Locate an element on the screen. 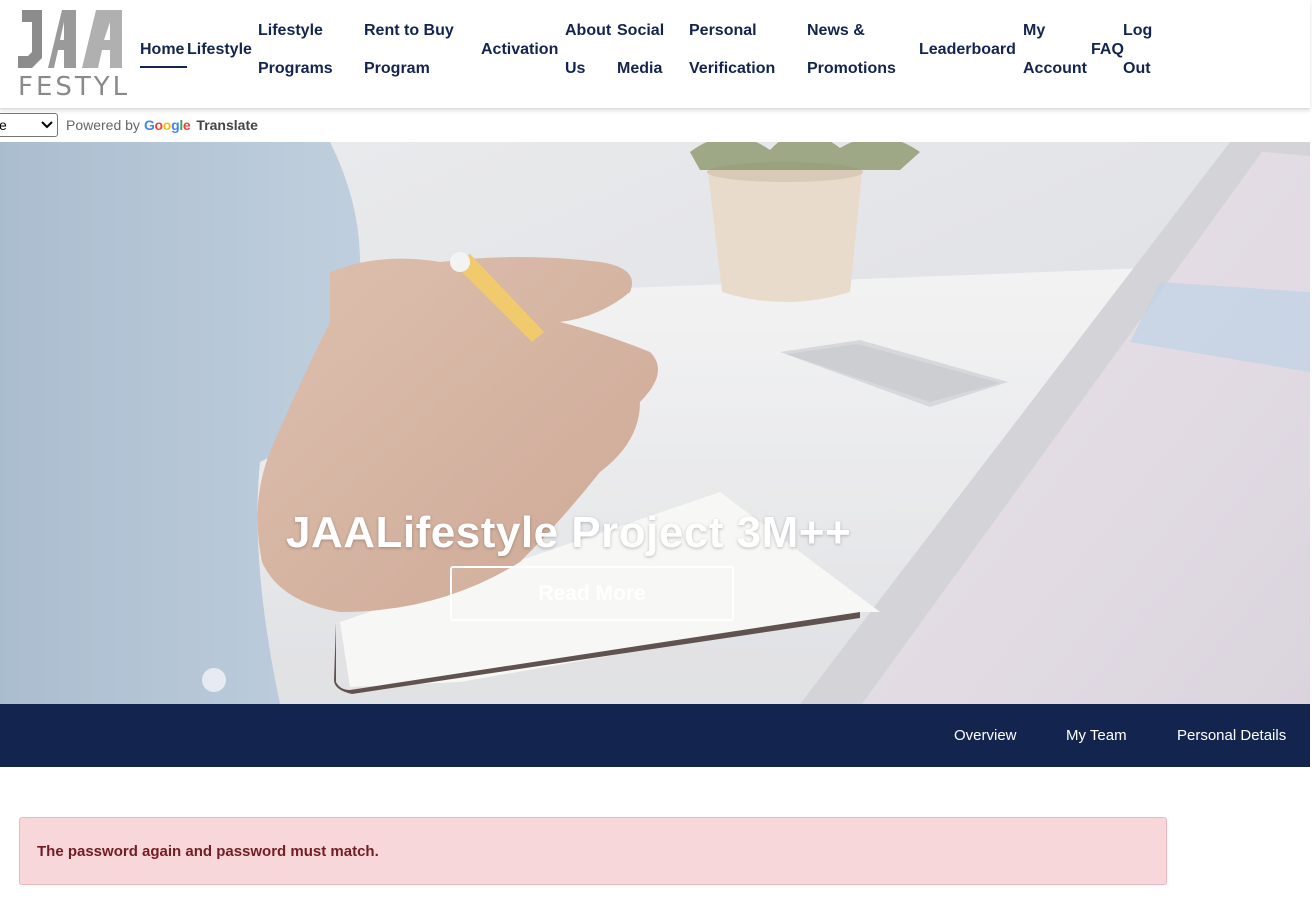 The height and width of the screenshot is (905, 1312). nav-personal-verification: Personal Verification is located at coordinates (732, 50).